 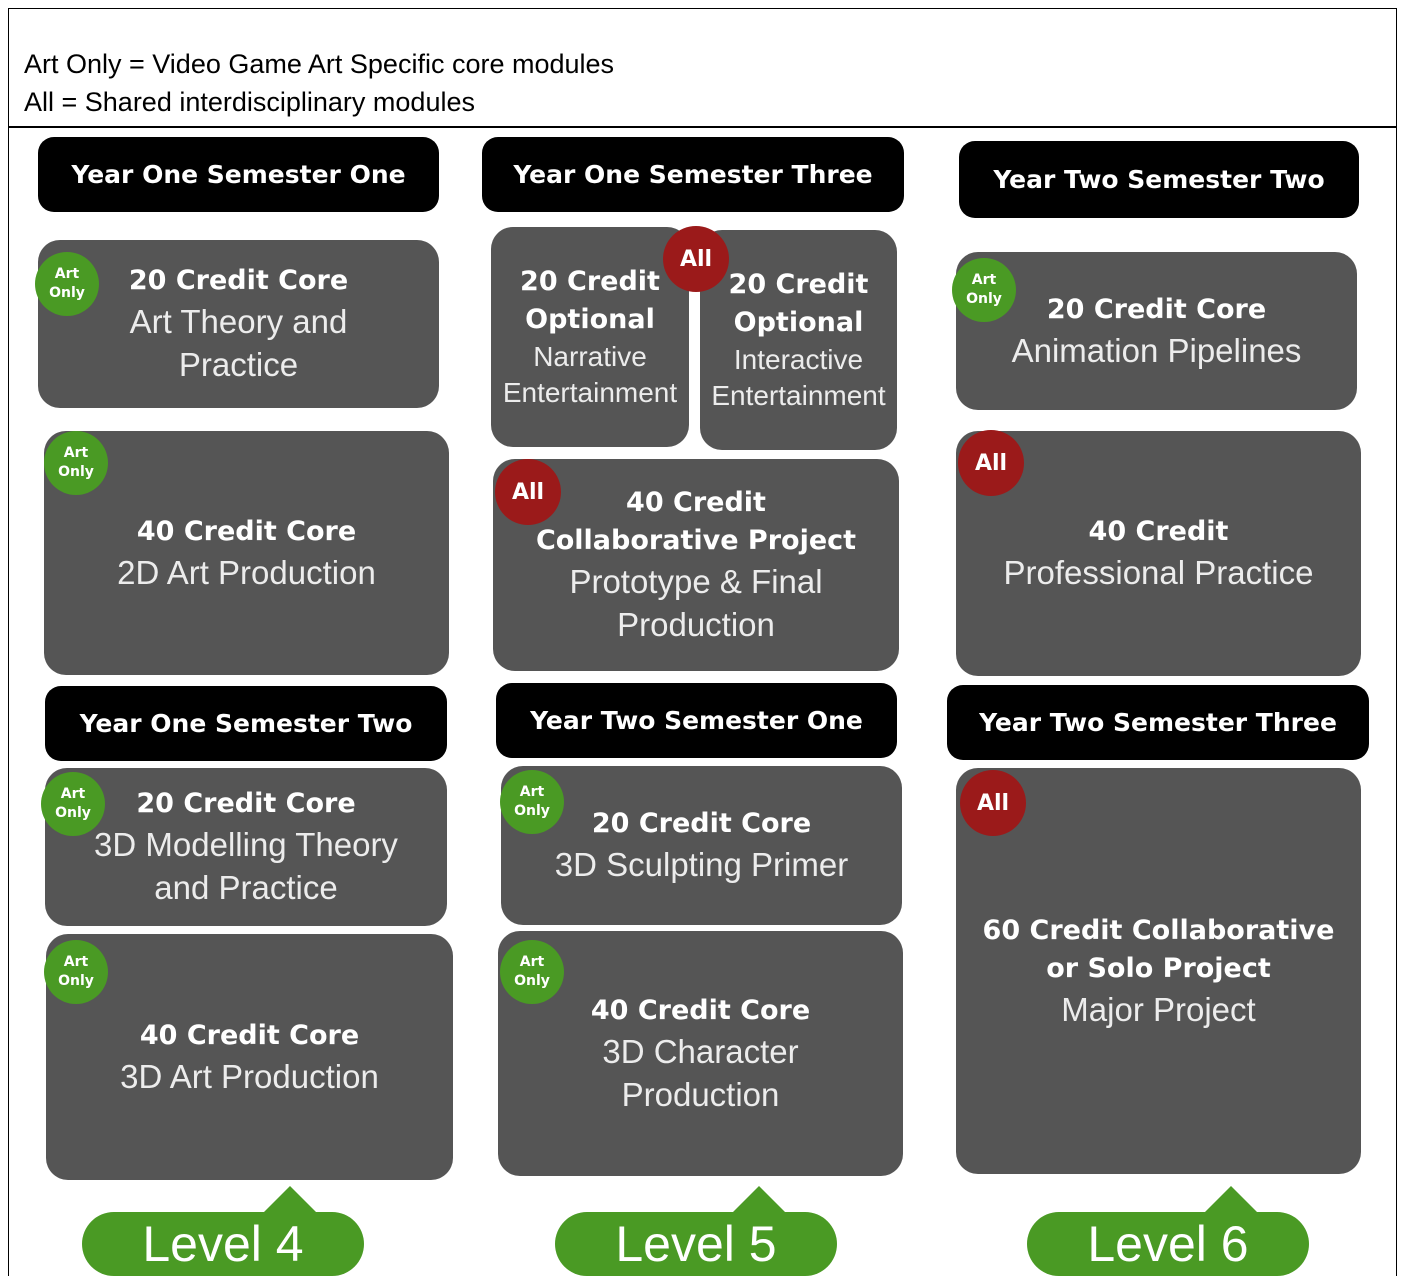 I want to click on module-title: Practice, so click(x=238, y=364).